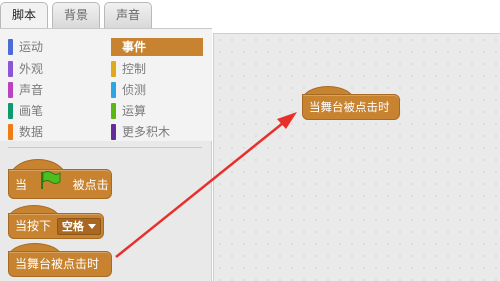  Describe the element at coordinates (54, 90) in the screenshot. I see `category-sound: 声音` at that location.